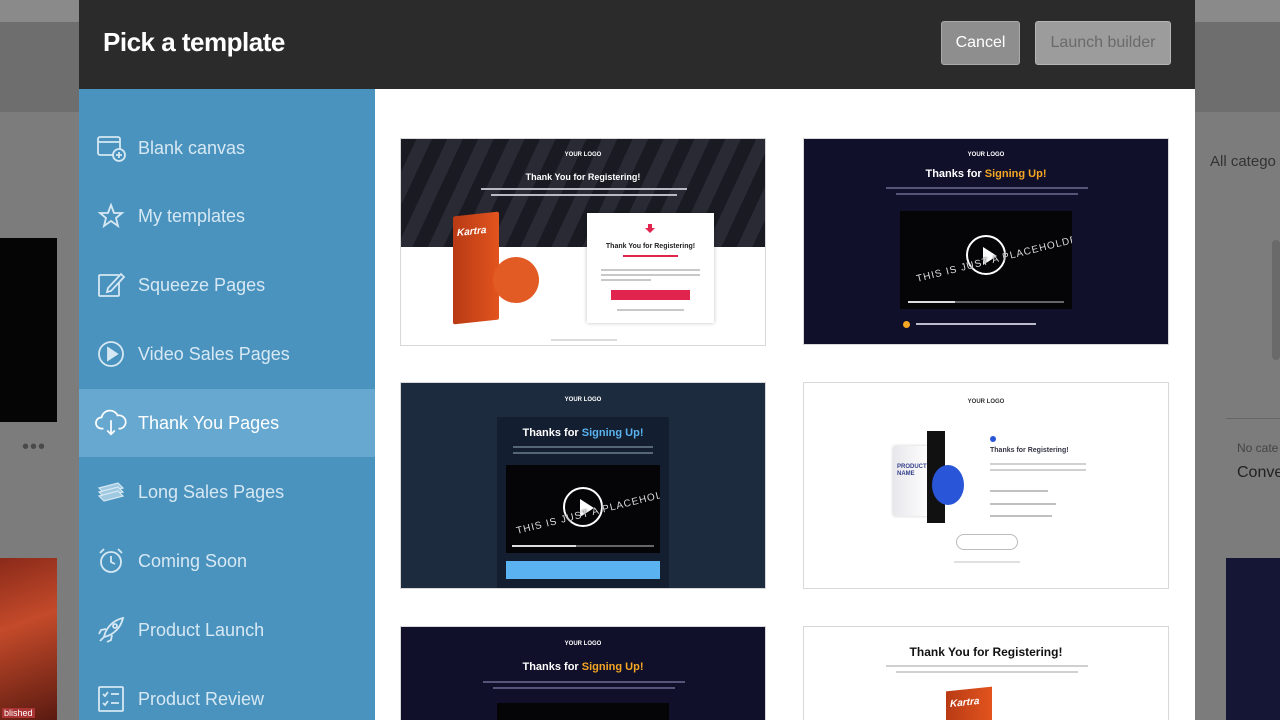 This screenshot has width=1280, height=720. I want to click on background-divider, so click(1253, 418).